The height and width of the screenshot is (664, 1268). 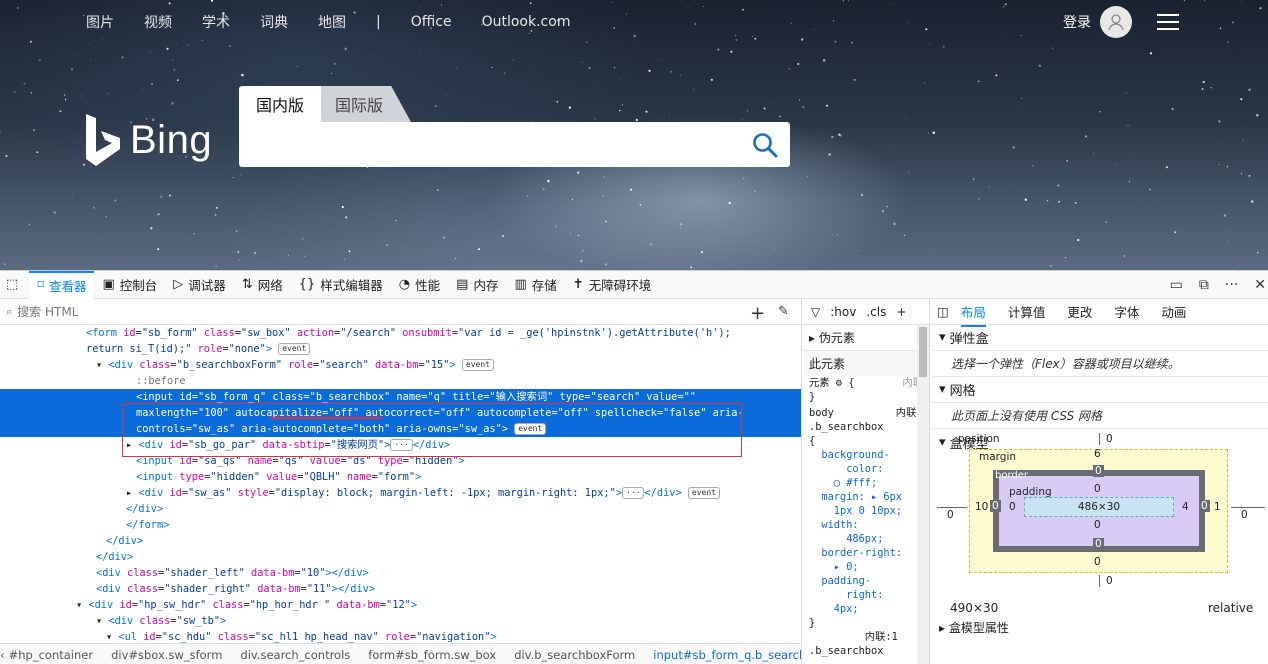 I want to click on markup-line: ::before, so click(x=400, y=381).